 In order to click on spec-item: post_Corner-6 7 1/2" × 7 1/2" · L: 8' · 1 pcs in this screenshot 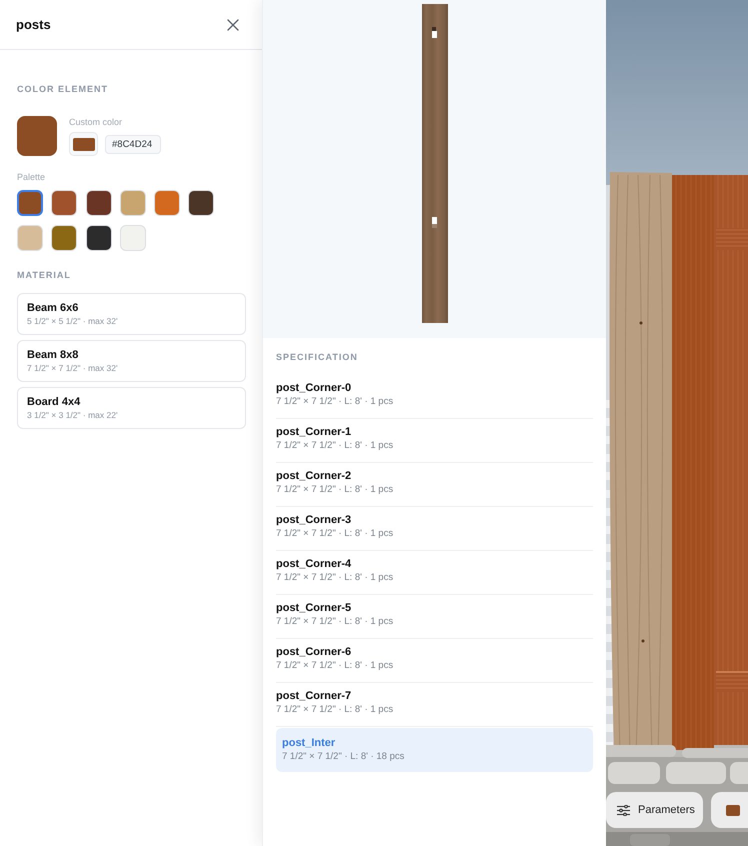, I will do `click(434, 661)`.